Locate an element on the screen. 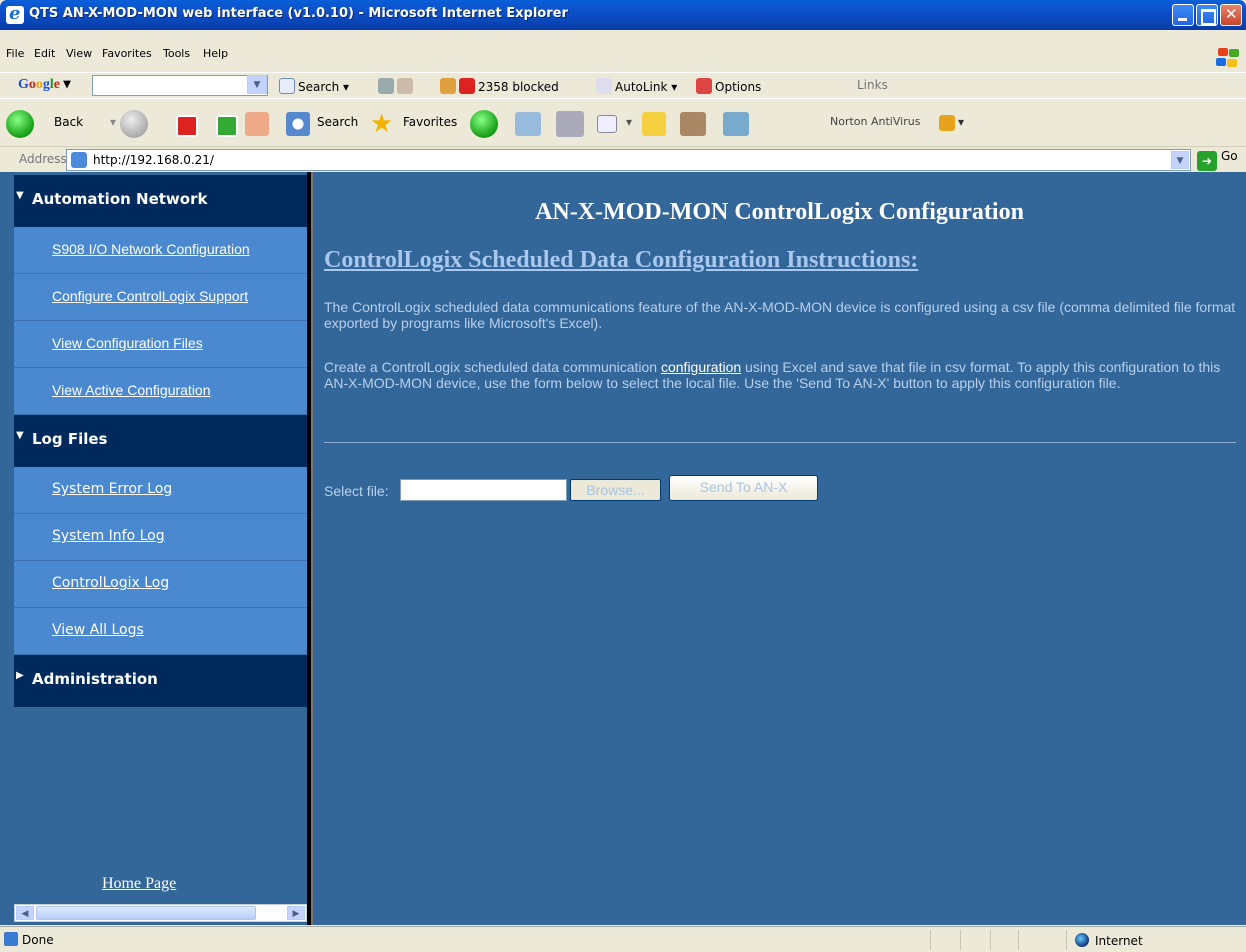 Image resolution: width=1246 pixels, height=952 pixels. configuration-link: configuration is located at coordinates (701, 367).